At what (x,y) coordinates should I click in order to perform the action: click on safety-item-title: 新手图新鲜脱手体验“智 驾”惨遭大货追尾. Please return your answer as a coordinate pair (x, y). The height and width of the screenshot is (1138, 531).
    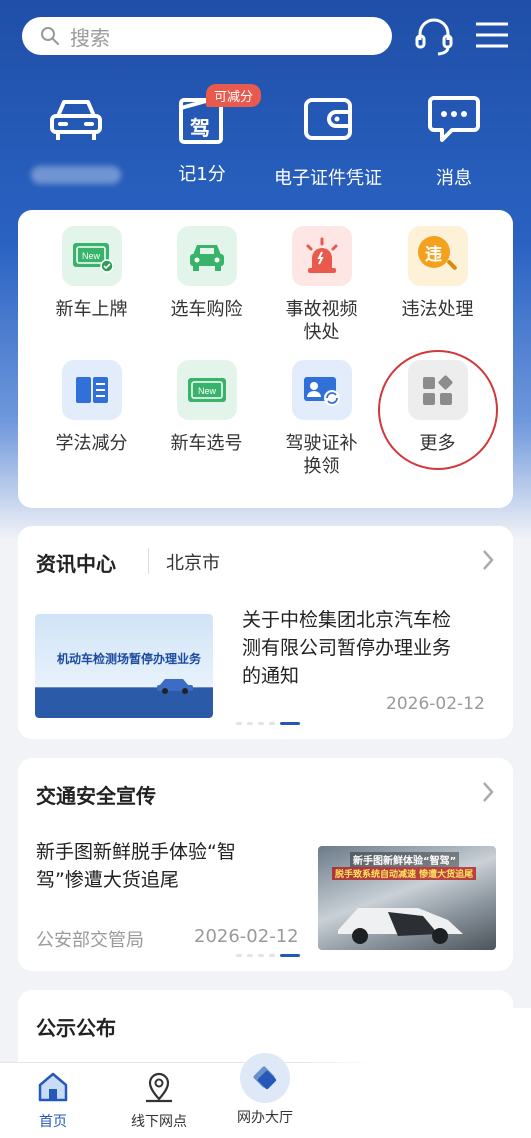
    Looking at the image, I should click on (136, 866).